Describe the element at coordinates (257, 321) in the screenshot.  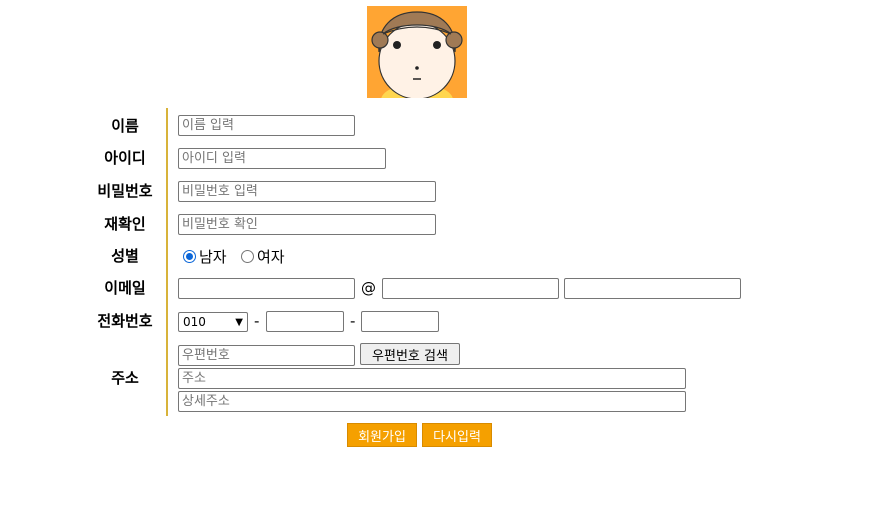
I see `phone-dash-1: -` at that location.